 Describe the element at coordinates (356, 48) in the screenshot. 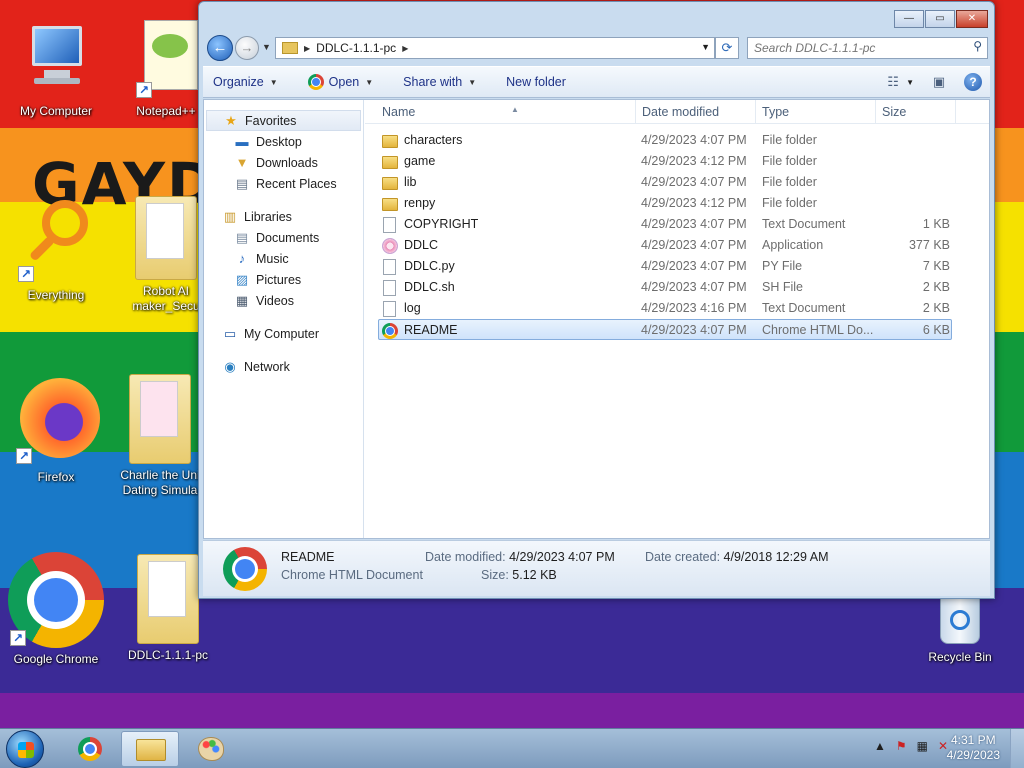

I see `breadcrumb-folder: DDLC-1.1.1-pc` at that location.